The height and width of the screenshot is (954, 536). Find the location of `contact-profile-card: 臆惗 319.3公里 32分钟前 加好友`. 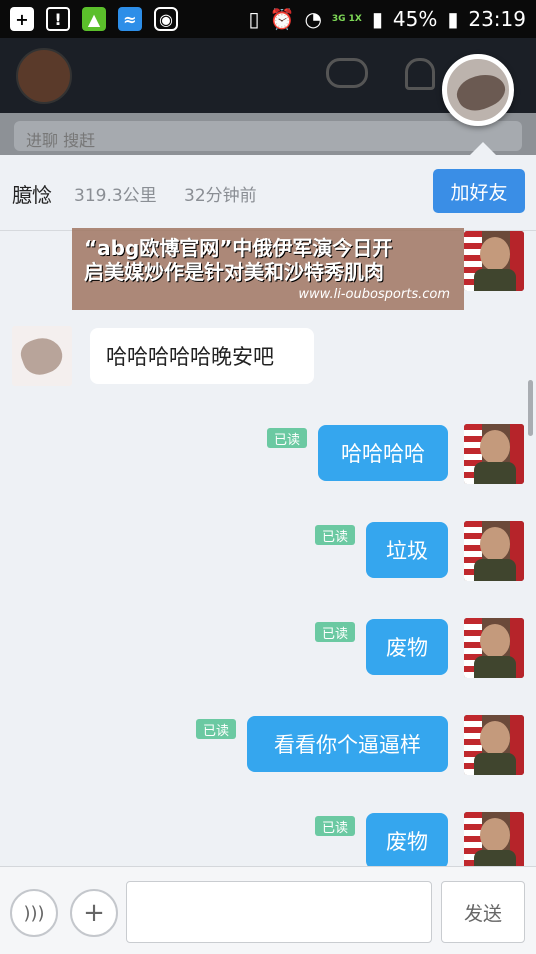

contact-profile-card: 臆惗 319.3公里 32分钟前 加好友 is located at coordinates (268, 193).